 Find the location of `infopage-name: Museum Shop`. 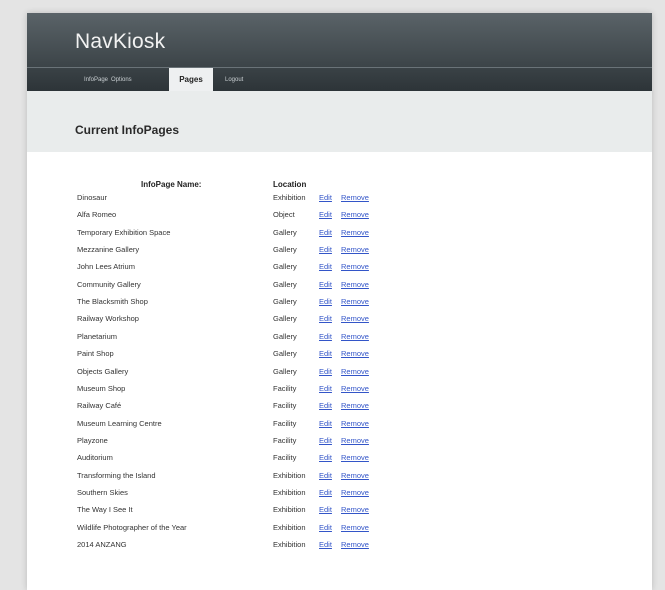

infopage-name: Museum Shop is located at coordinates (101, 388).